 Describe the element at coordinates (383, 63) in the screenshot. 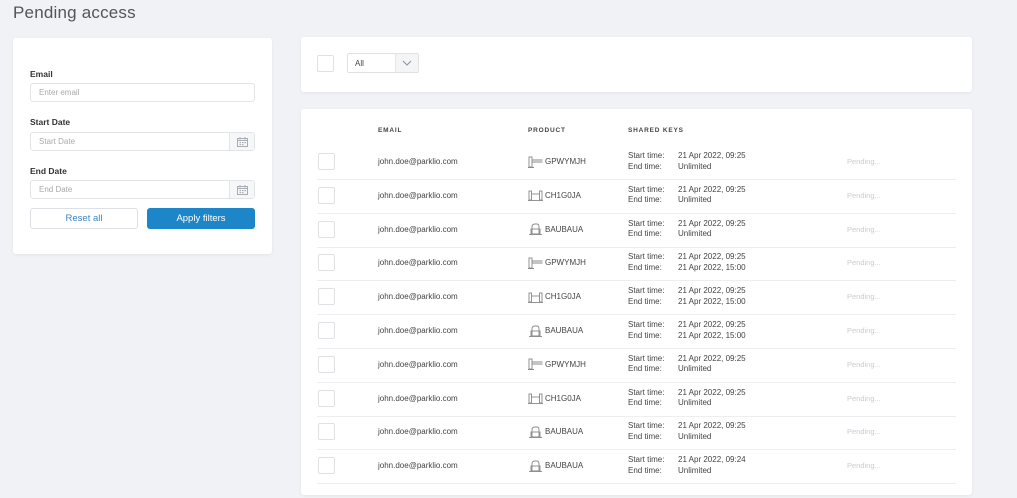

I see `selection-dropdown: All` at that location.